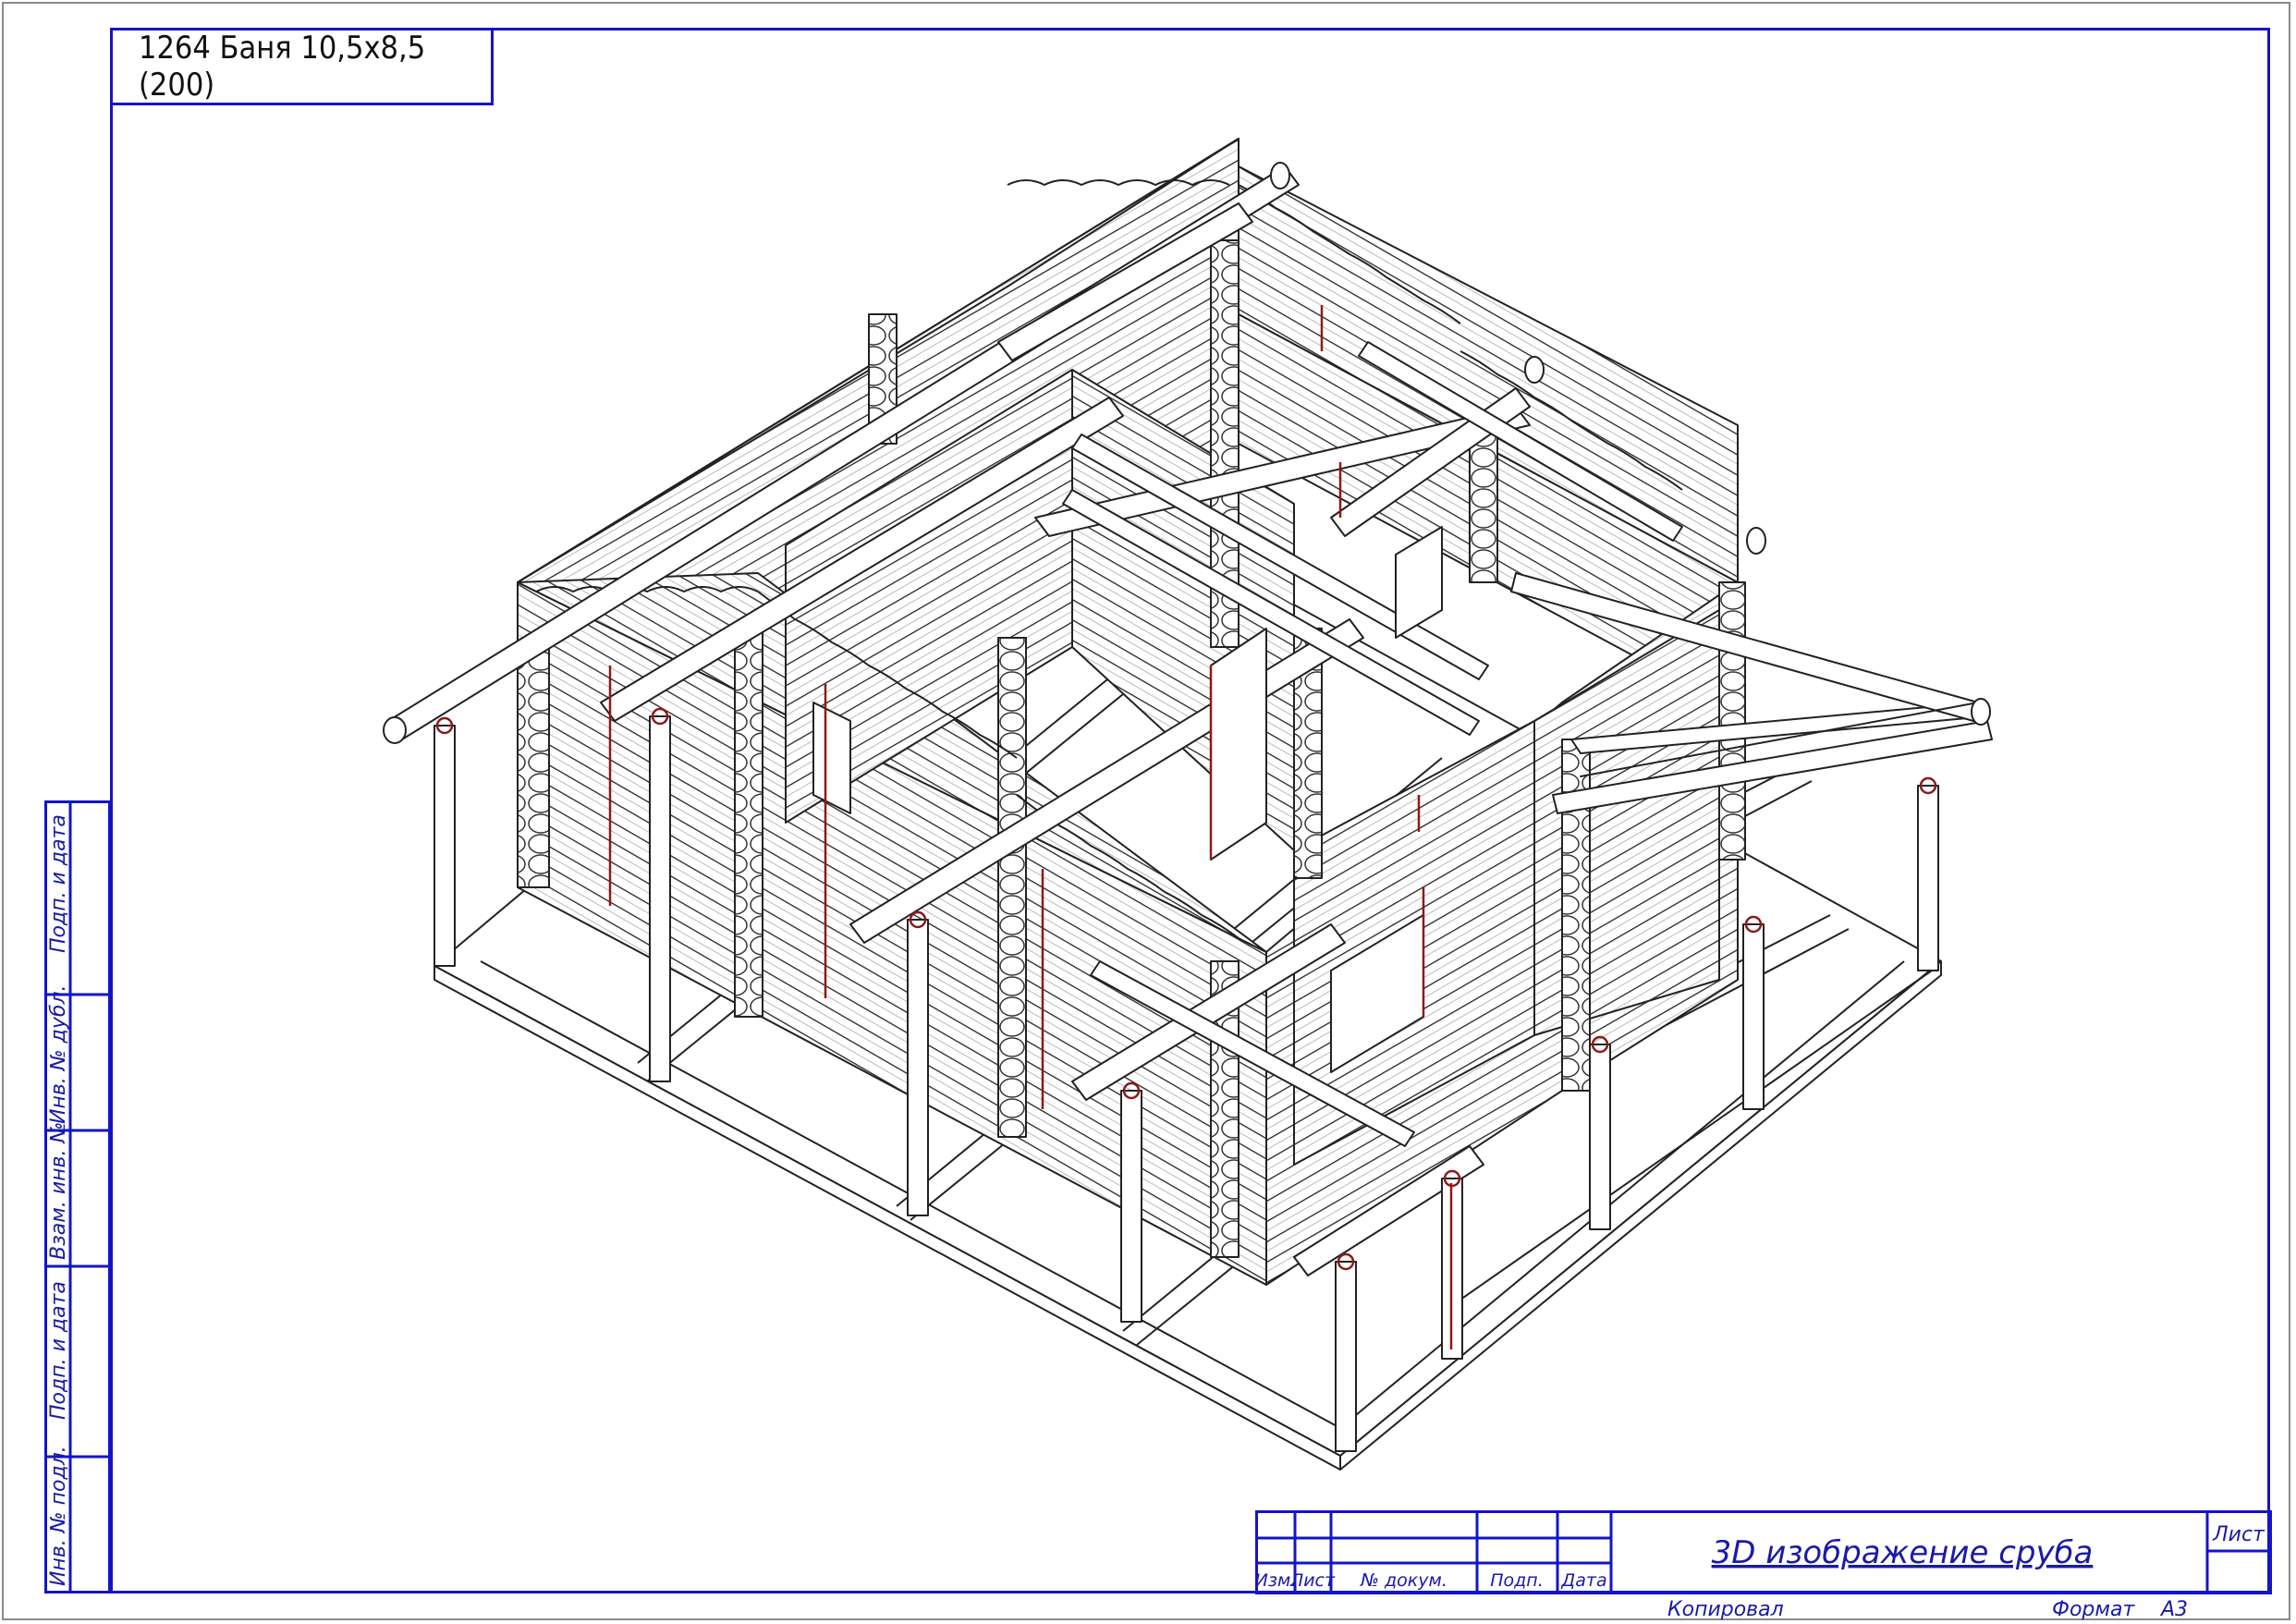 The height and width of the screenshot is (1624, 2296). I want to click on col-sign: Подп., so click(1517, 1580).